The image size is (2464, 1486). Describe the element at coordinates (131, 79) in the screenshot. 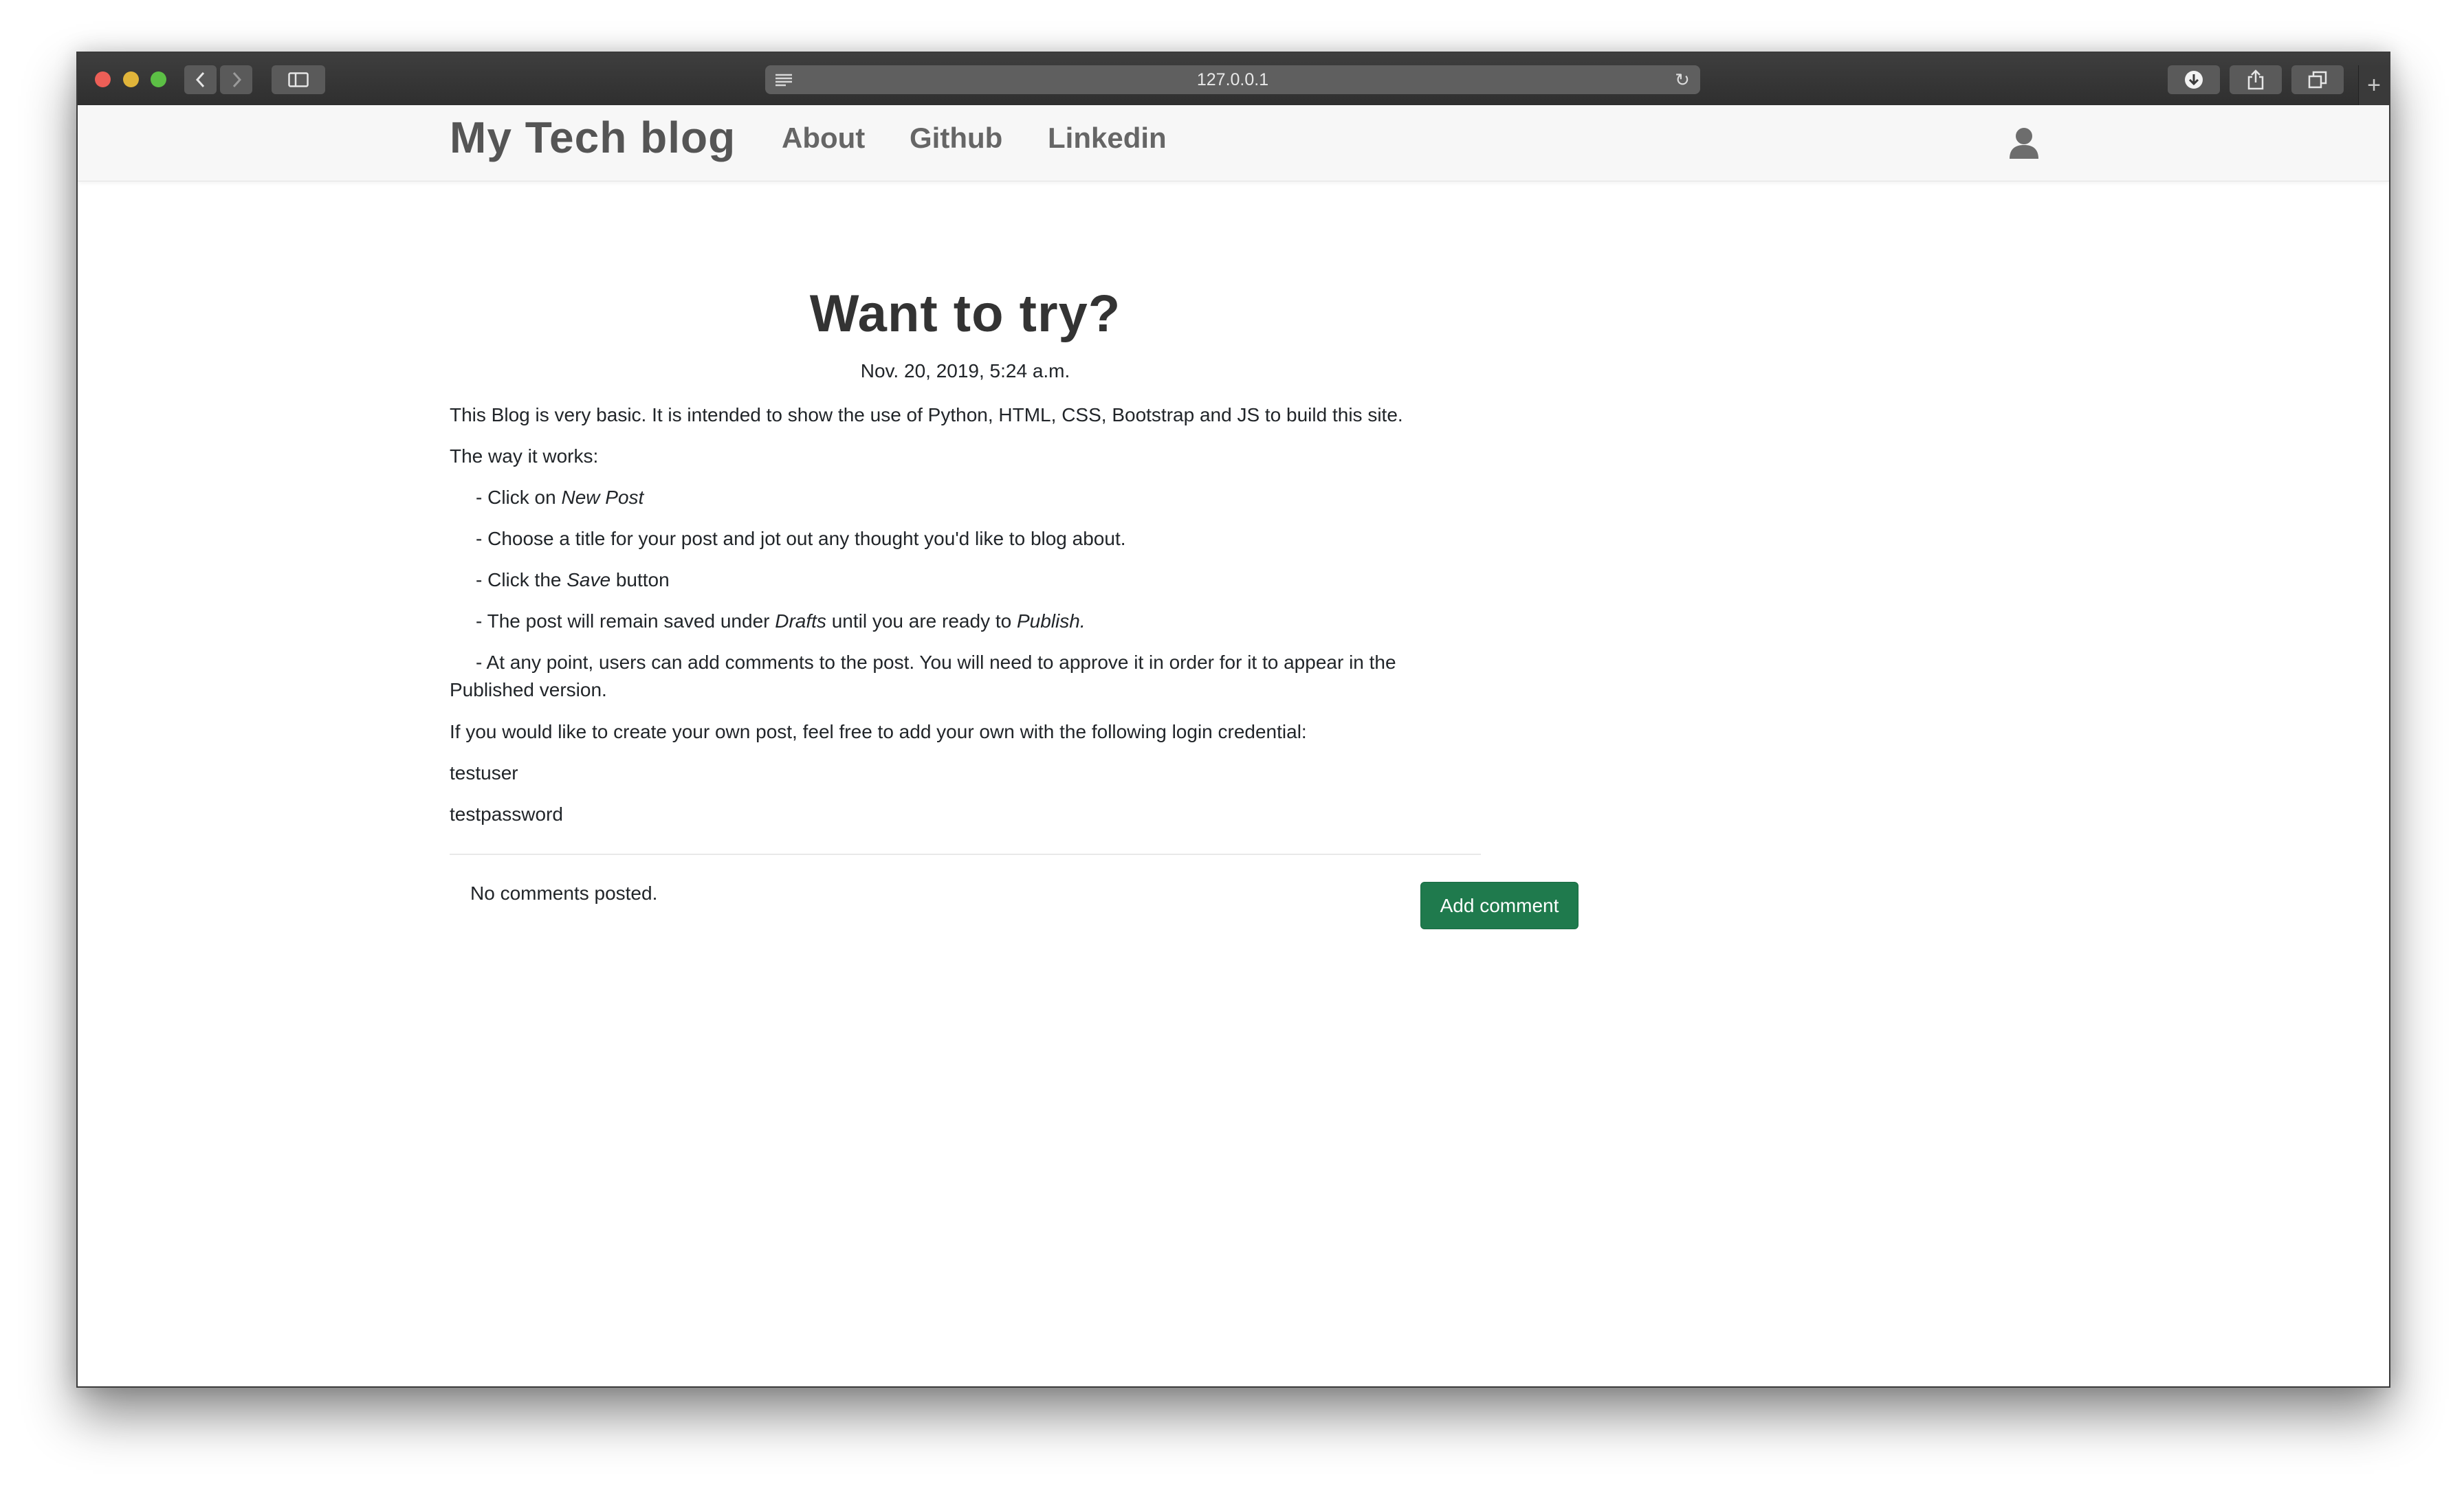

I see `minimize-window-button` at that location.